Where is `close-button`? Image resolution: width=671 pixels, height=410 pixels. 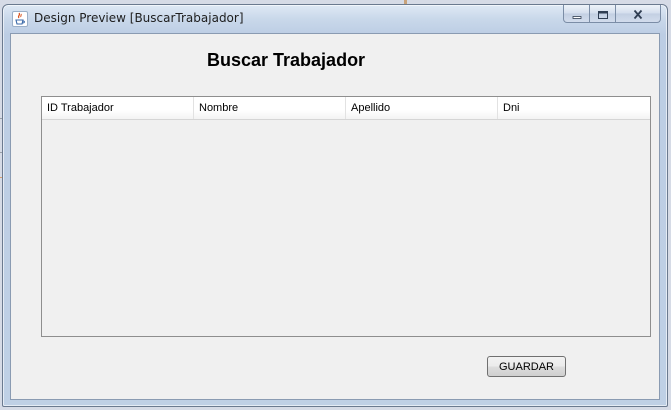 close-button is located at coordinates (638, 14).